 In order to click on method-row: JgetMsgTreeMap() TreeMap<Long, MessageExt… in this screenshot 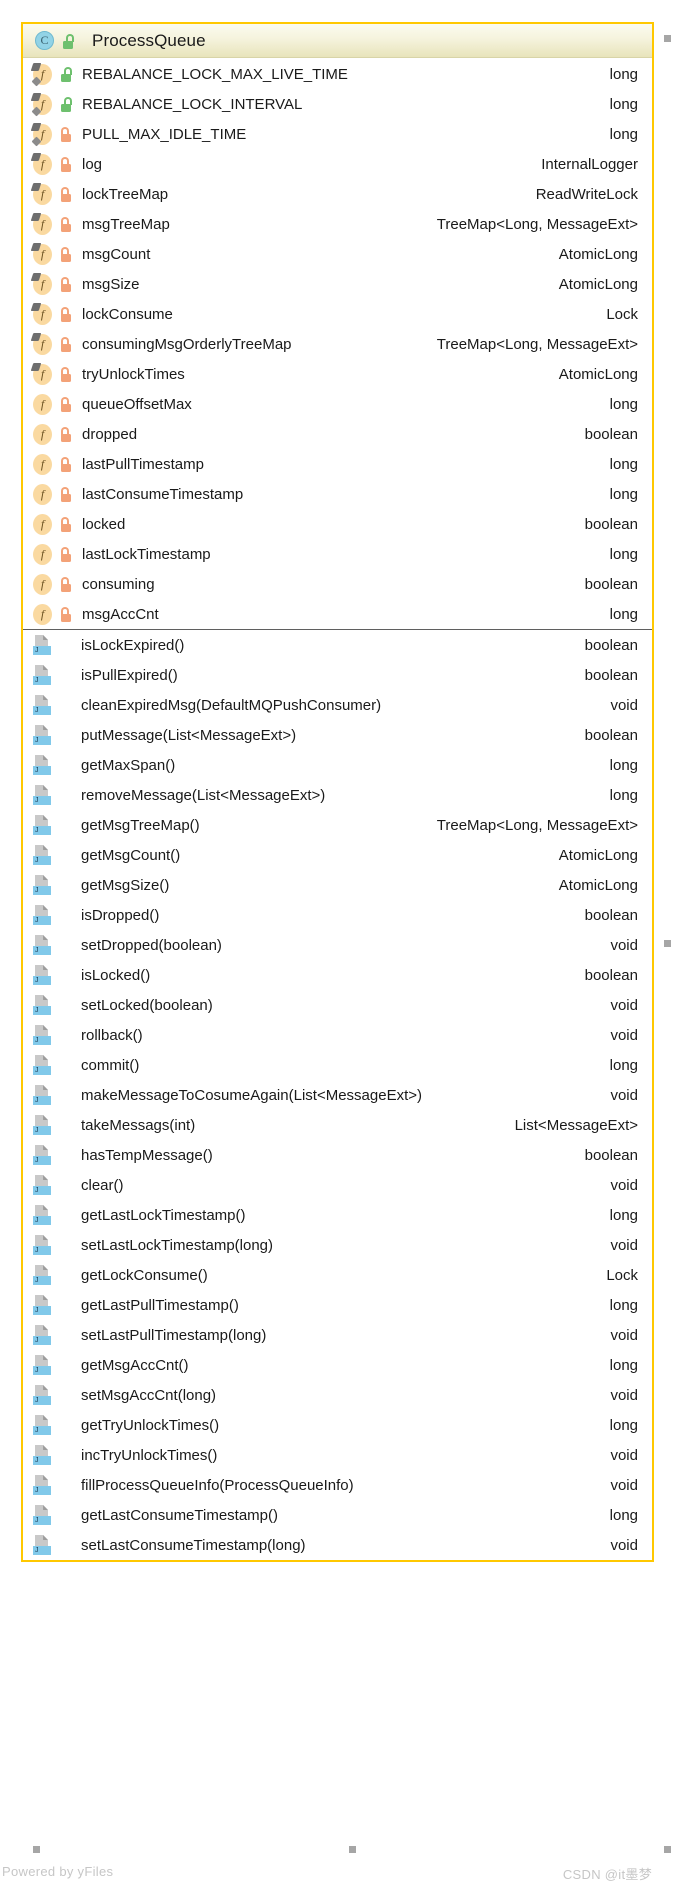, I will do `click(337, 825)`.